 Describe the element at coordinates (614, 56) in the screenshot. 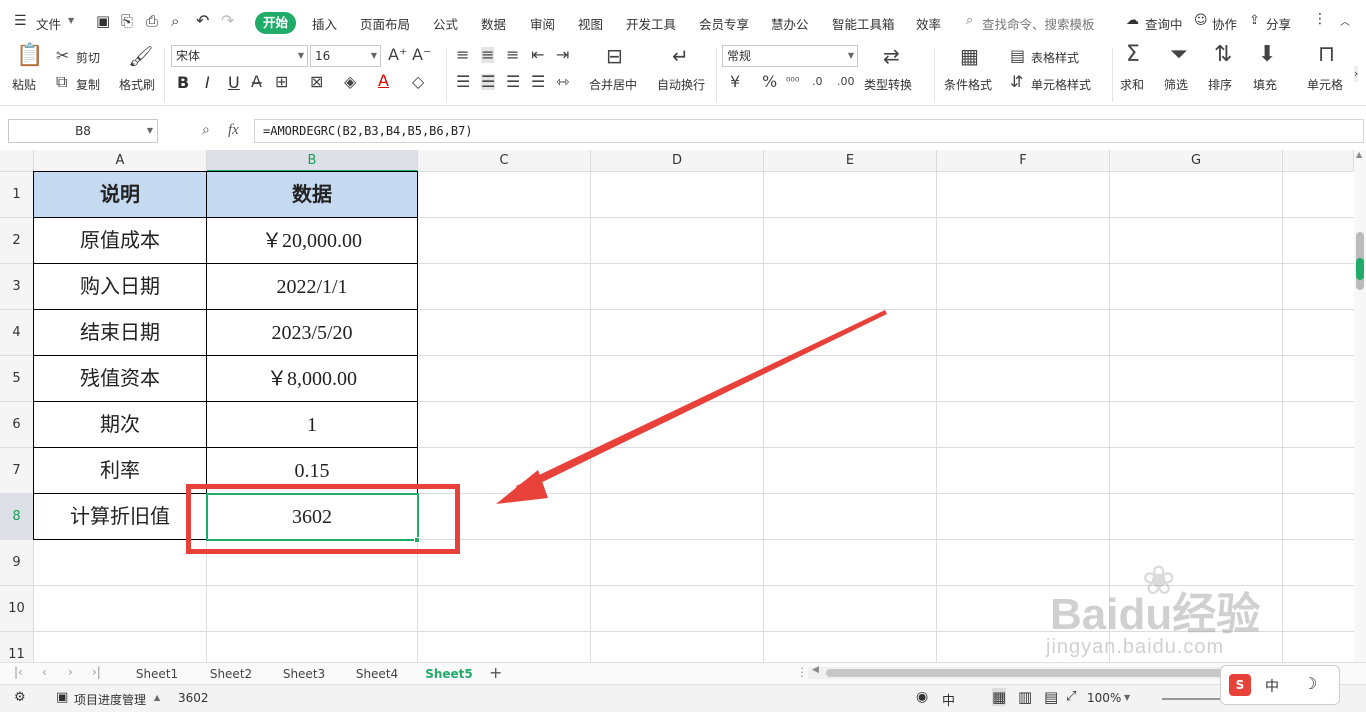

I see `merge-center-icon: ⊟` at that location.